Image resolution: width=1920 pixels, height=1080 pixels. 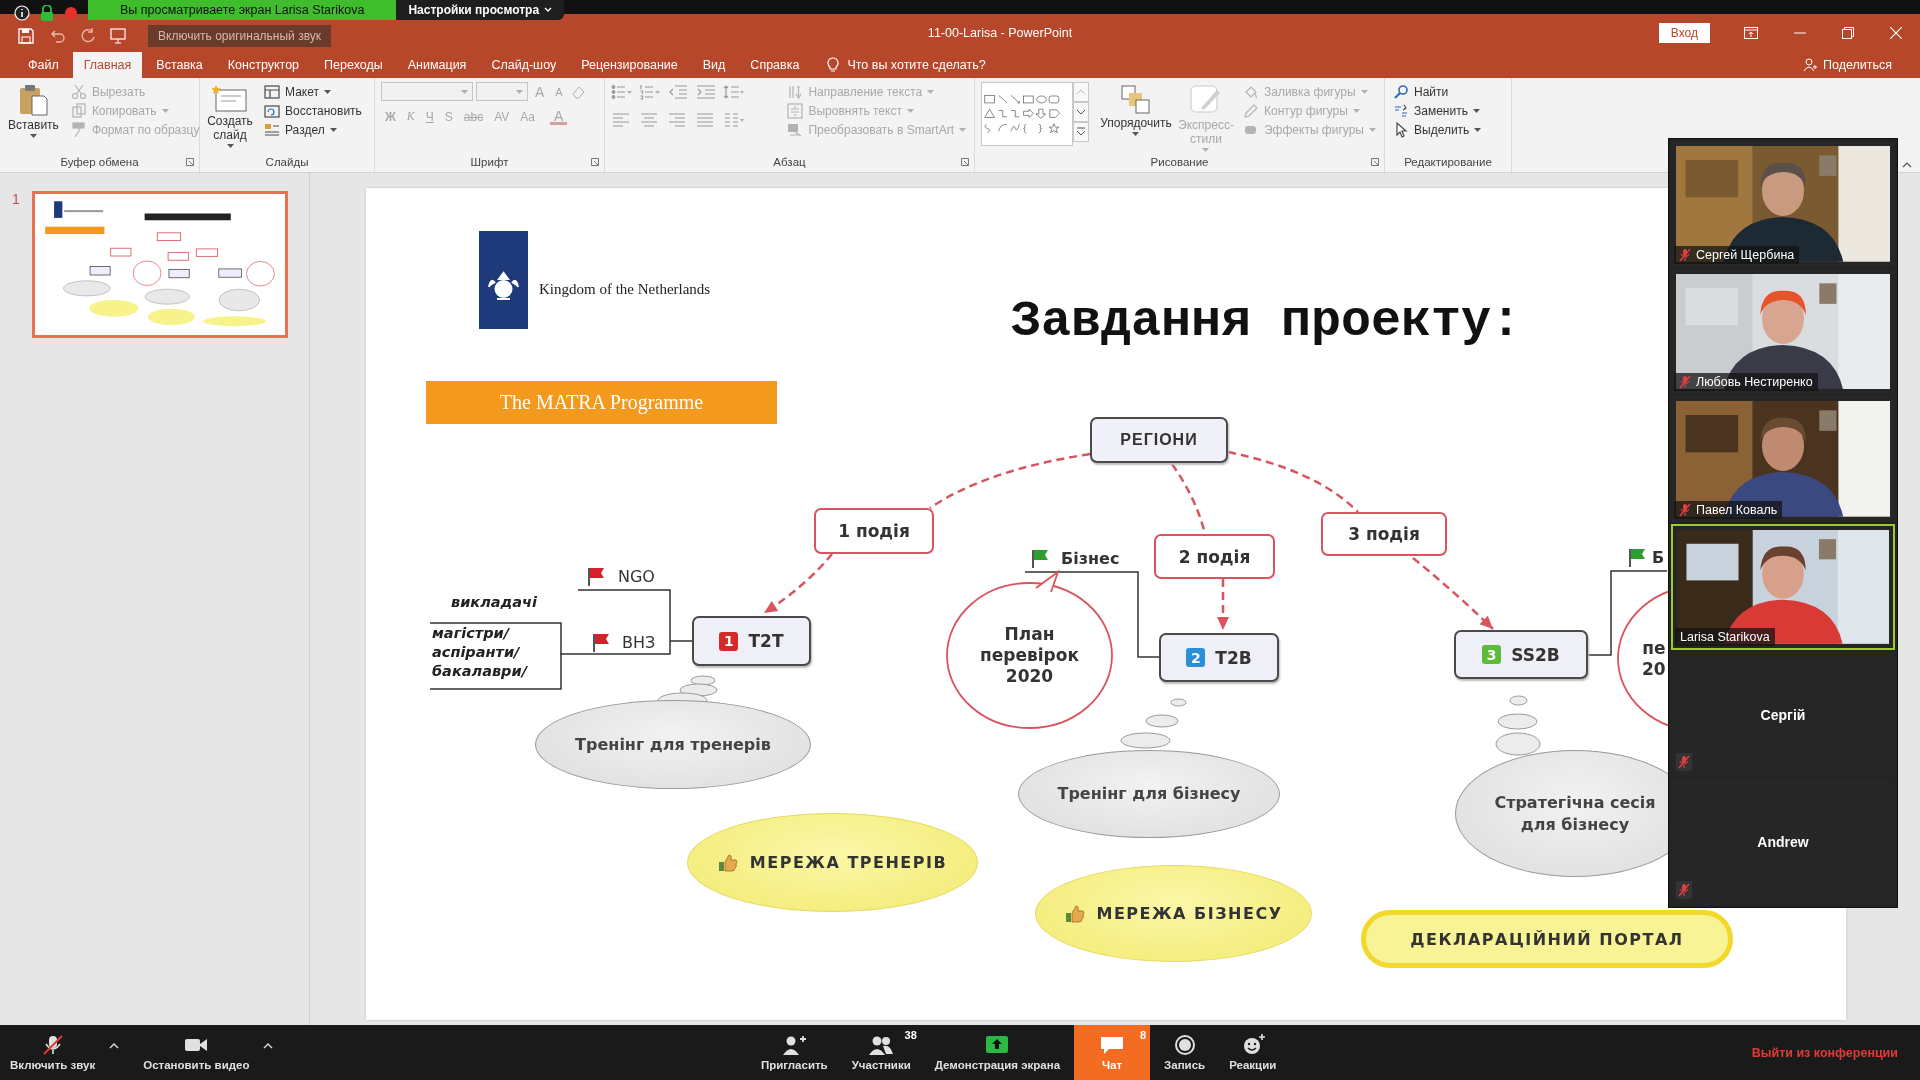 What do you see at coordinates (714, 65) in the screenshot?
I see `ribbon-tab: Вид` at bounding box center [714, 65].